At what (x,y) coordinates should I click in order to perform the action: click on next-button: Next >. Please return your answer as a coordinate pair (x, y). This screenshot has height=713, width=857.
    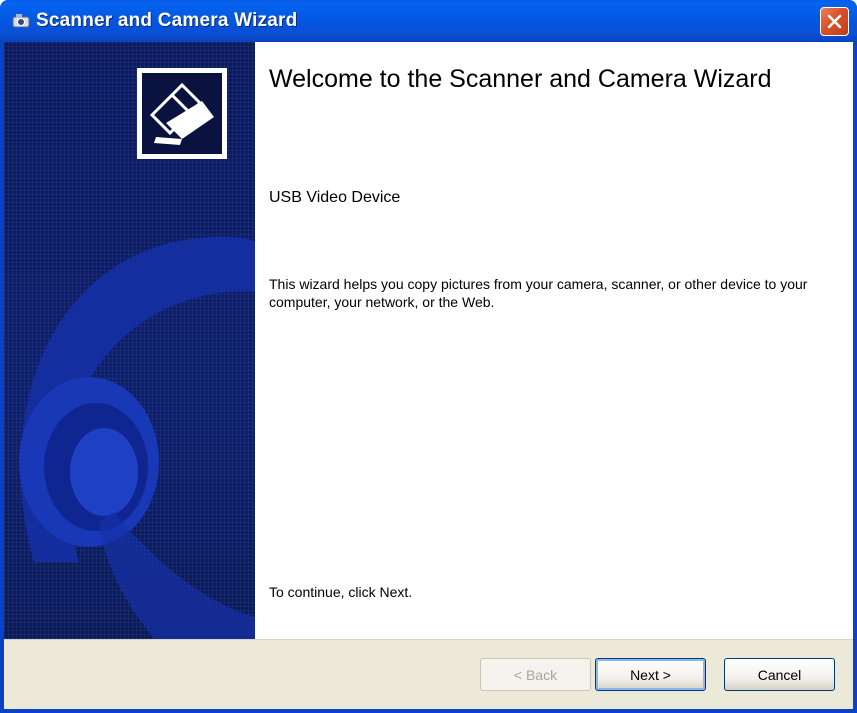
    Looking at the image, I should click on (650, 674).